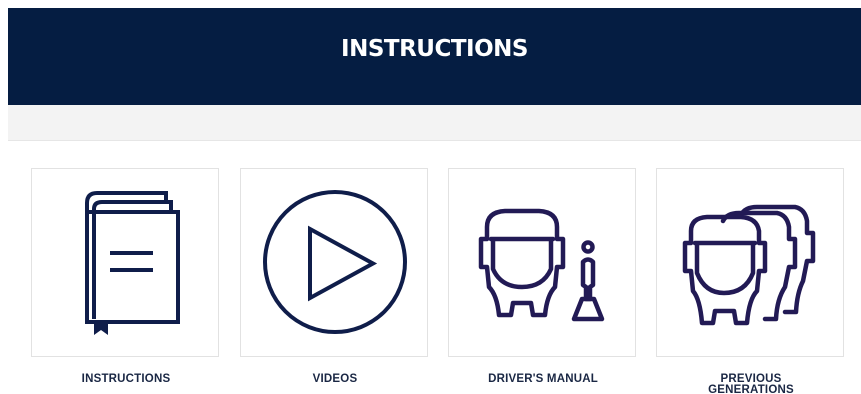 This screenshot has width=861, height=394. What do you see at coordinates (543, 379) in the screenshot?
I see `card-label-drivers-manual: DRIVER'S MANUAL` at bounding box center [543, 379].